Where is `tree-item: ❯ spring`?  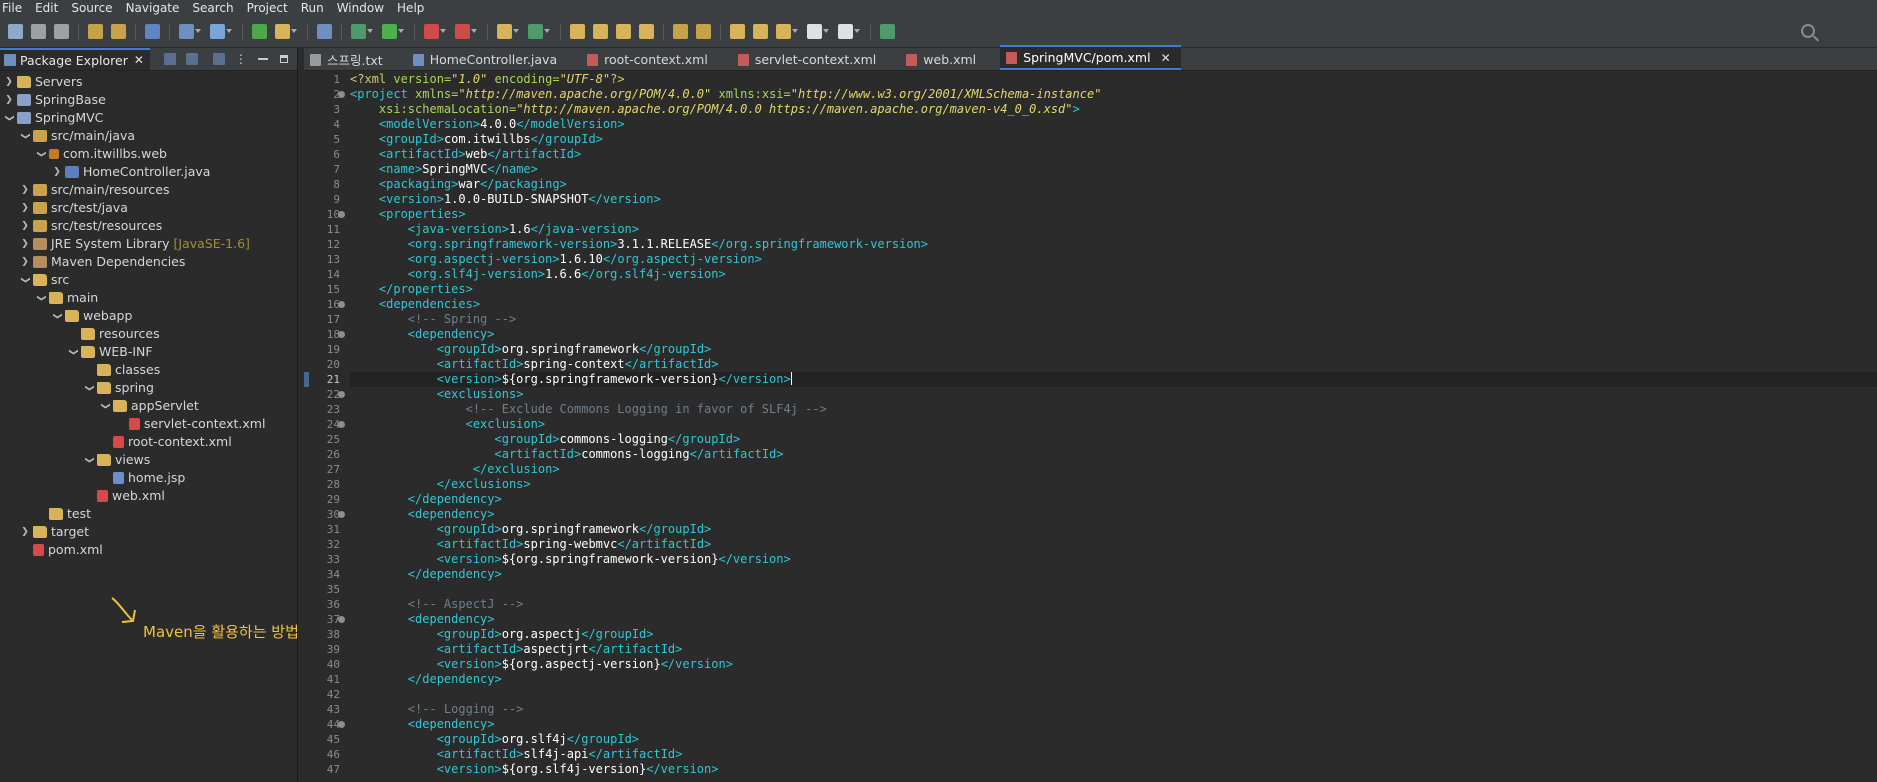 tree-item: ❯ spring is located at coordinates (119, 388).